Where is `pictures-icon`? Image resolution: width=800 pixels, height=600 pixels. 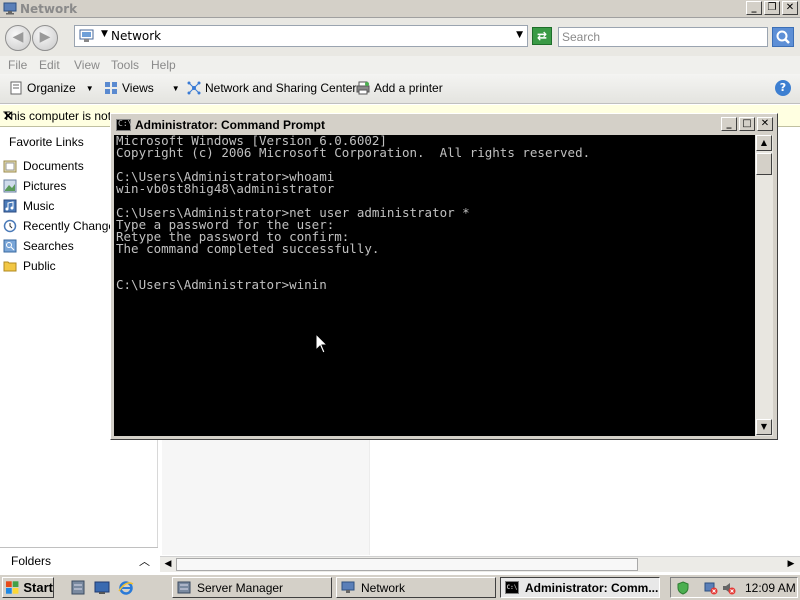 pictures-icon is located at coordinates (10, 186).